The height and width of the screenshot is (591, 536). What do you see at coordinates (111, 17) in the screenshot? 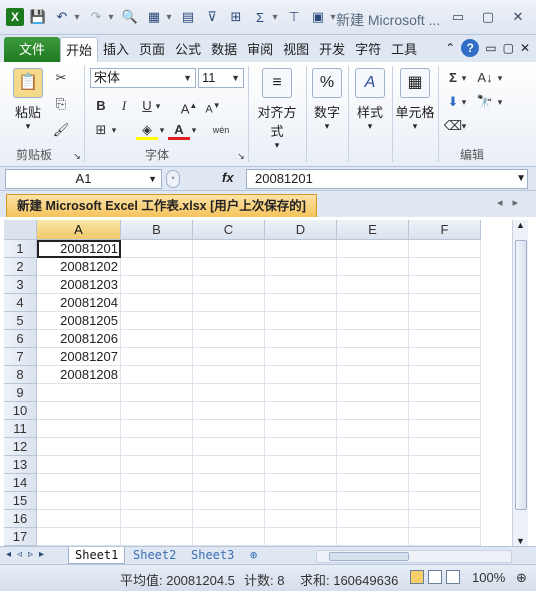
I see `redo-dropdown-icon: ▾` at bounding box center [111, 17].